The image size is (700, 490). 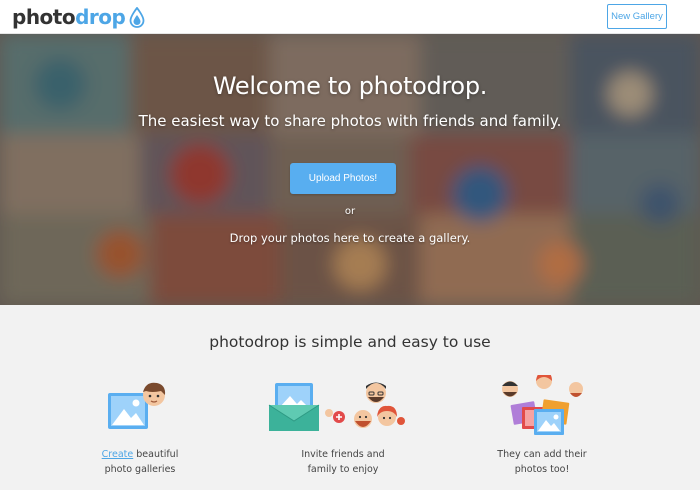 What do you see at coordinates (137, 17) in the screenshot?
I see `water-drop-icon` at bounding box center [137, 17].